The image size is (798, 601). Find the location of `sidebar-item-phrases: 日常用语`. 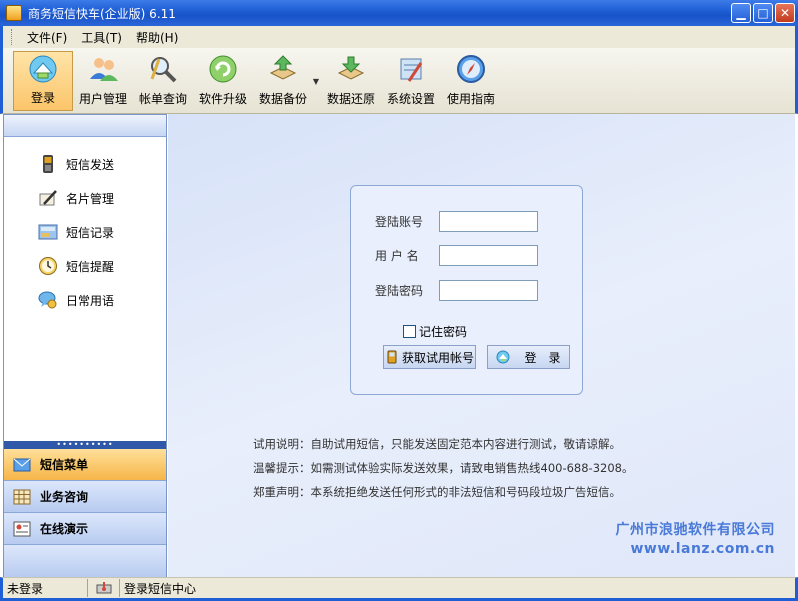

sidebar-item-phrases: 日常用语 is located at coordinates (85, 300).